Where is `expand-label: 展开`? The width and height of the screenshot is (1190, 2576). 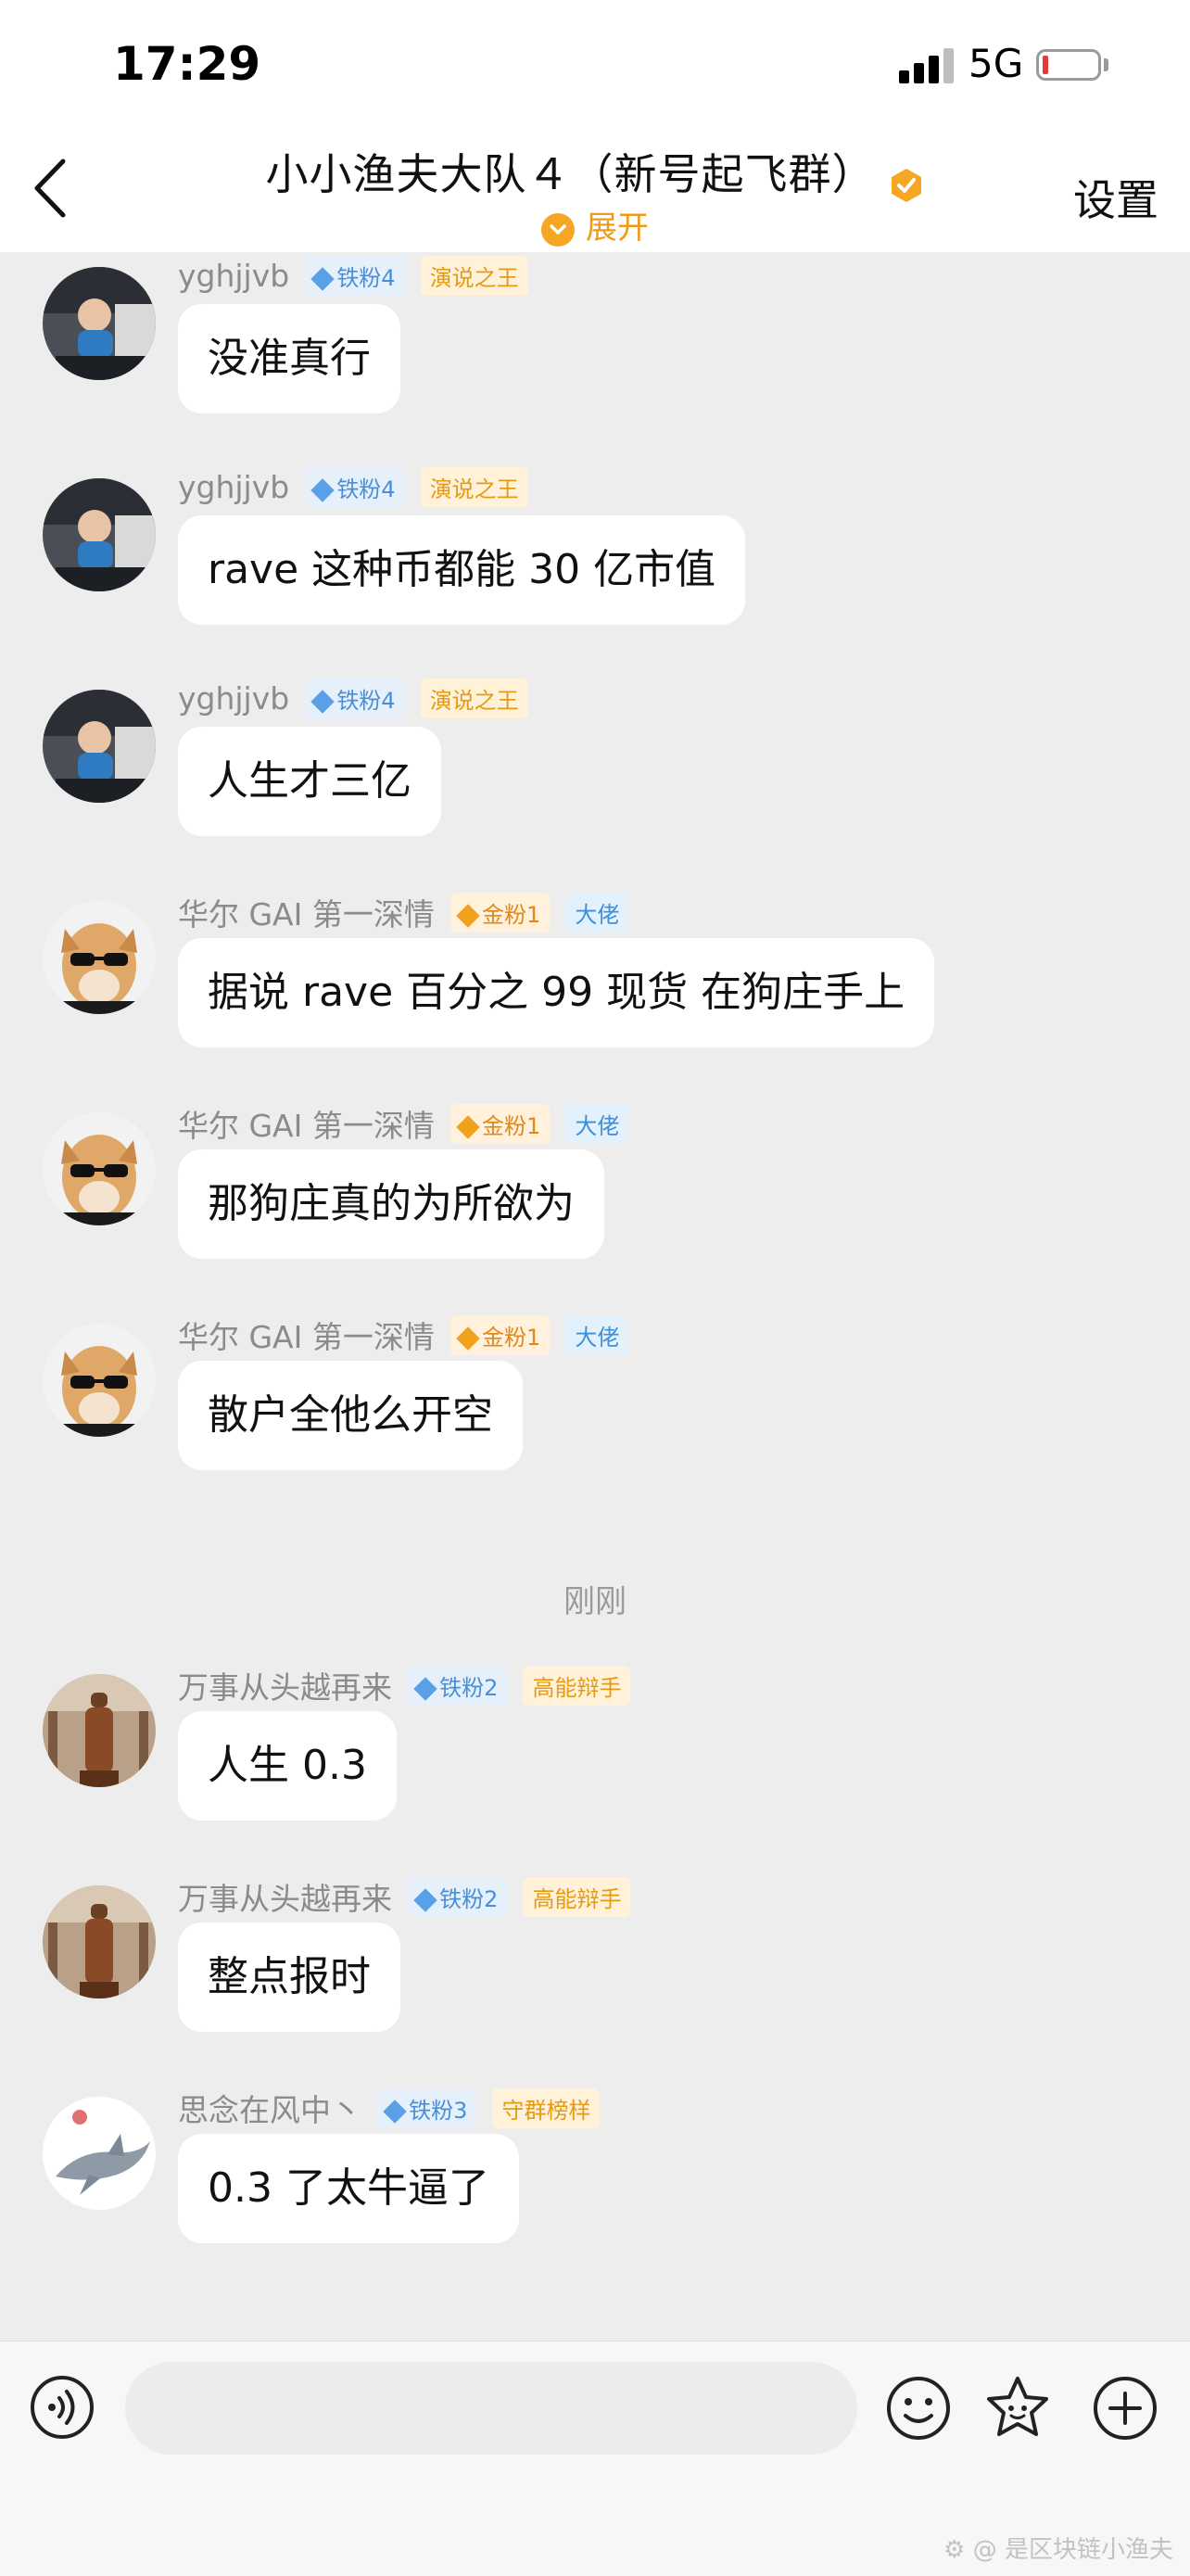 expand-label: 展开 is located at coordinates (617, 228).